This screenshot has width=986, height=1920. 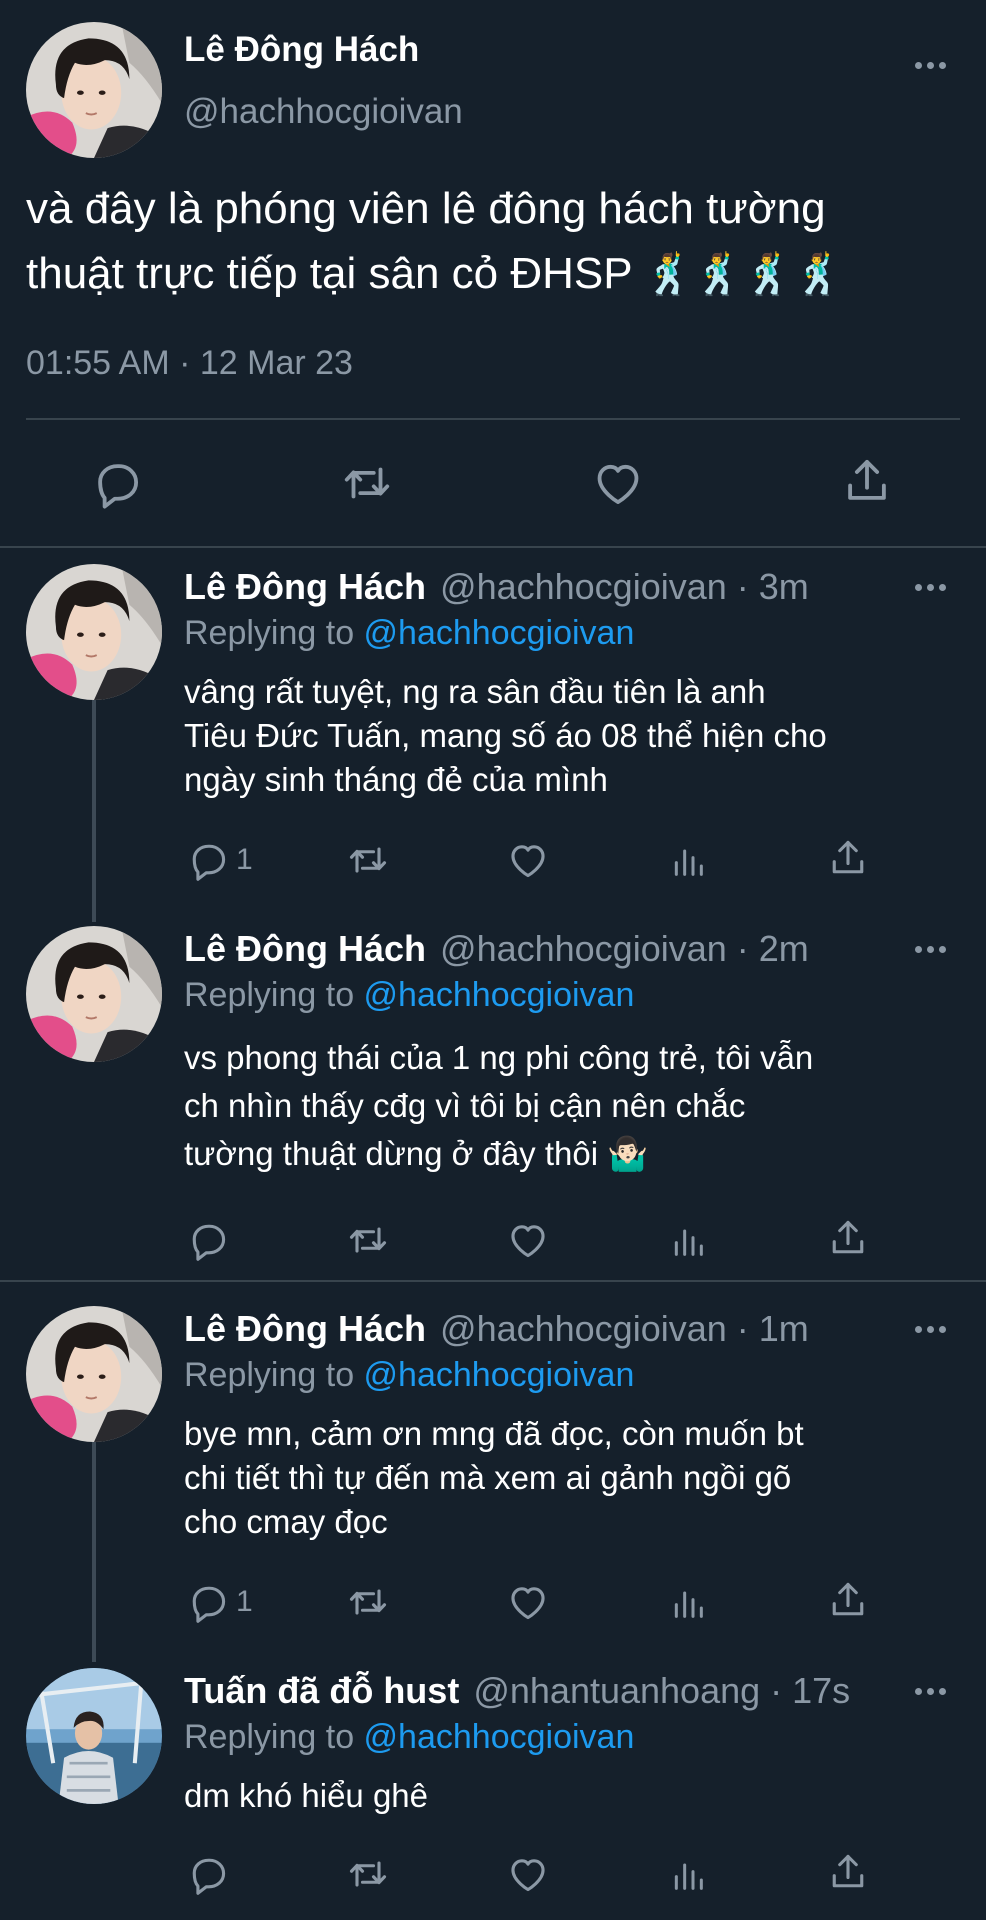 I want to click on main-timestamp: 01:55 AM · 12 Mar 23, so click(x=189, y=363).